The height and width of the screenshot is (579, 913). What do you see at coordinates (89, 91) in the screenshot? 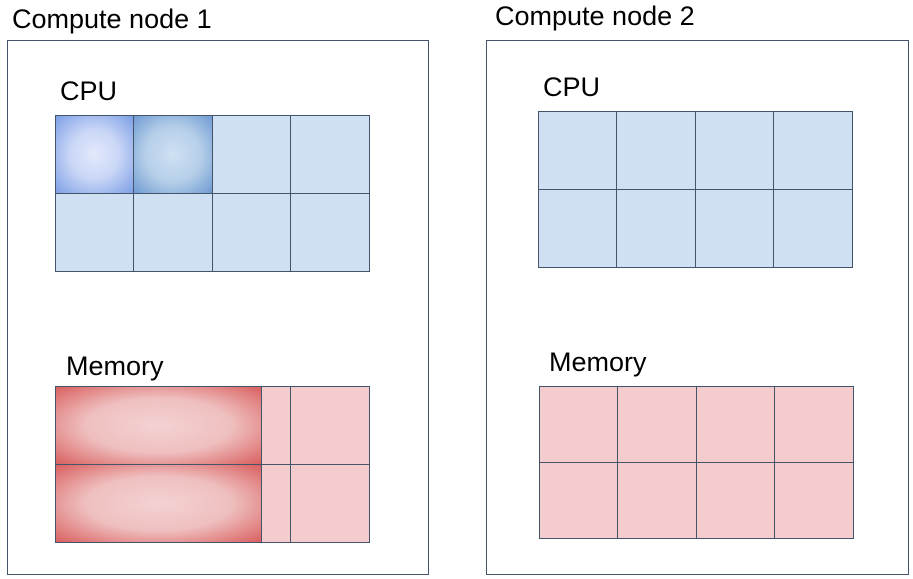
I see `node1-cpu-label: CPU` at bounding box center [89, 91].